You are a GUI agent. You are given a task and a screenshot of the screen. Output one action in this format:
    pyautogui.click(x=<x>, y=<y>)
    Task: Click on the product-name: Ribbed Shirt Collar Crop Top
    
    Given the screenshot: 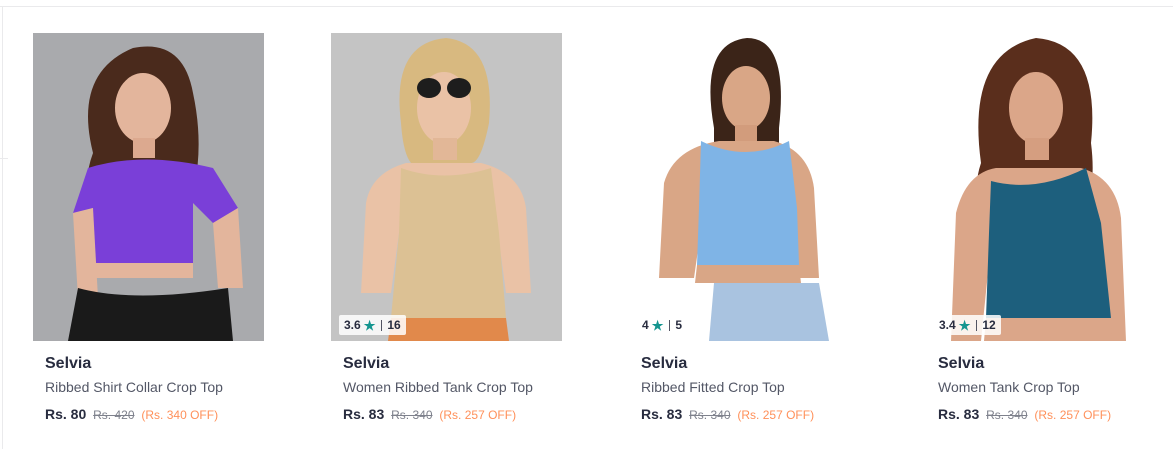 What is the action you would take?
    pyautogui.click(x=134, y=387)
    